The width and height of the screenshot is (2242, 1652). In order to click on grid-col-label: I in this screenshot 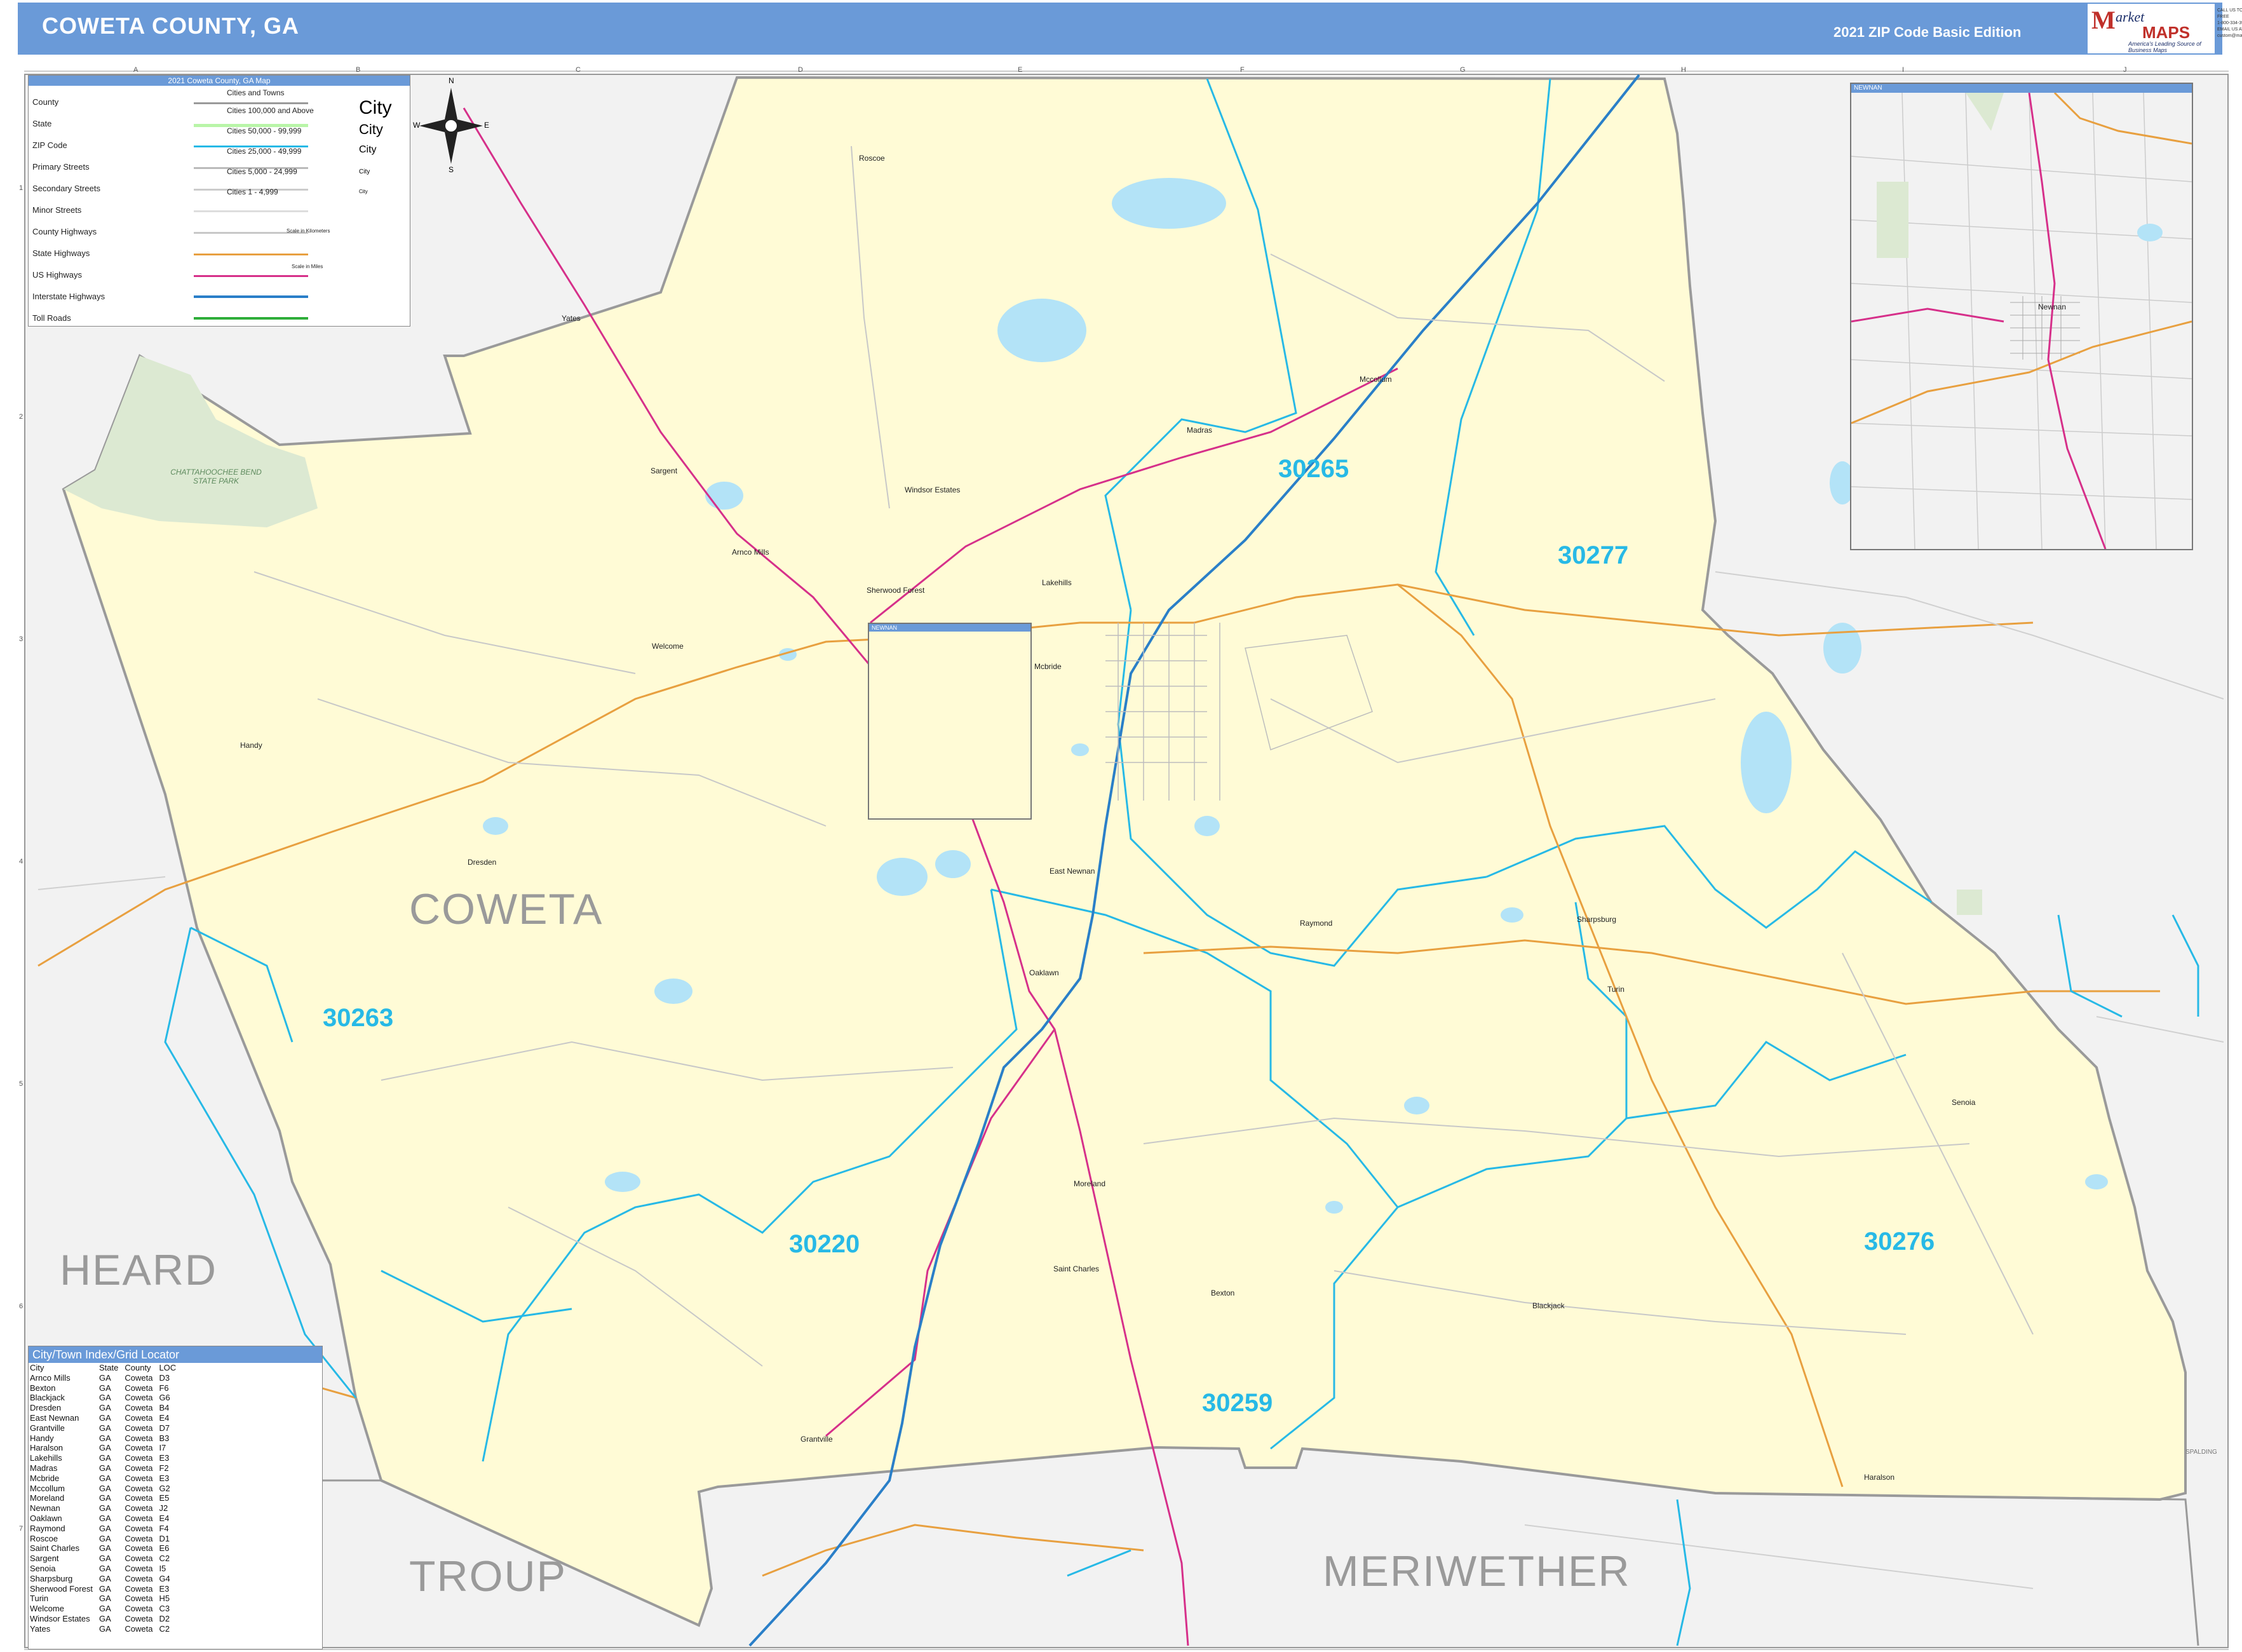, I will do `click(1903, 70)`.